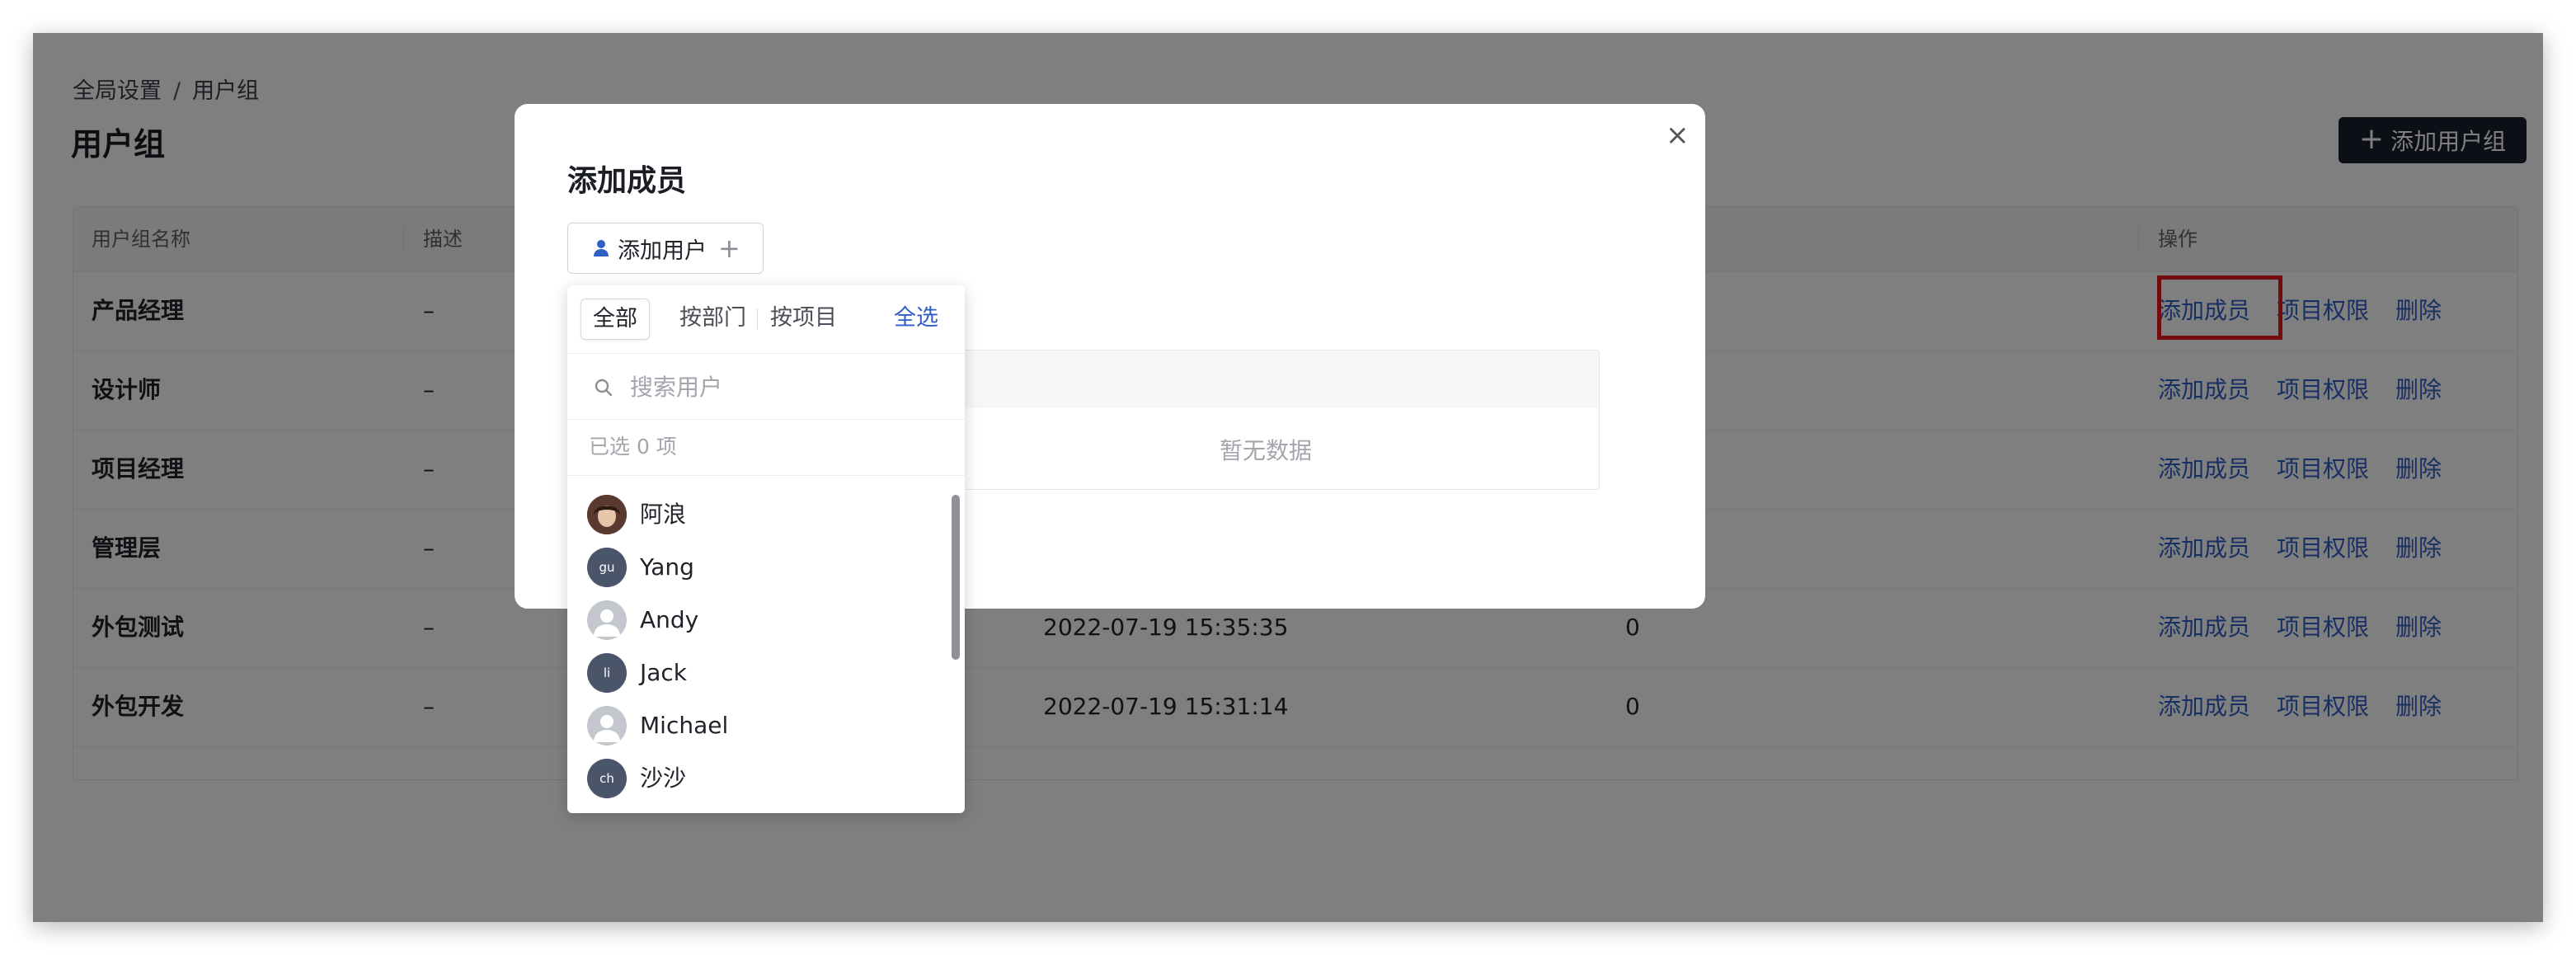 The width and height of the screenshot is (2576, 955). I want to click on user-name: Jack, so click(664, 672).